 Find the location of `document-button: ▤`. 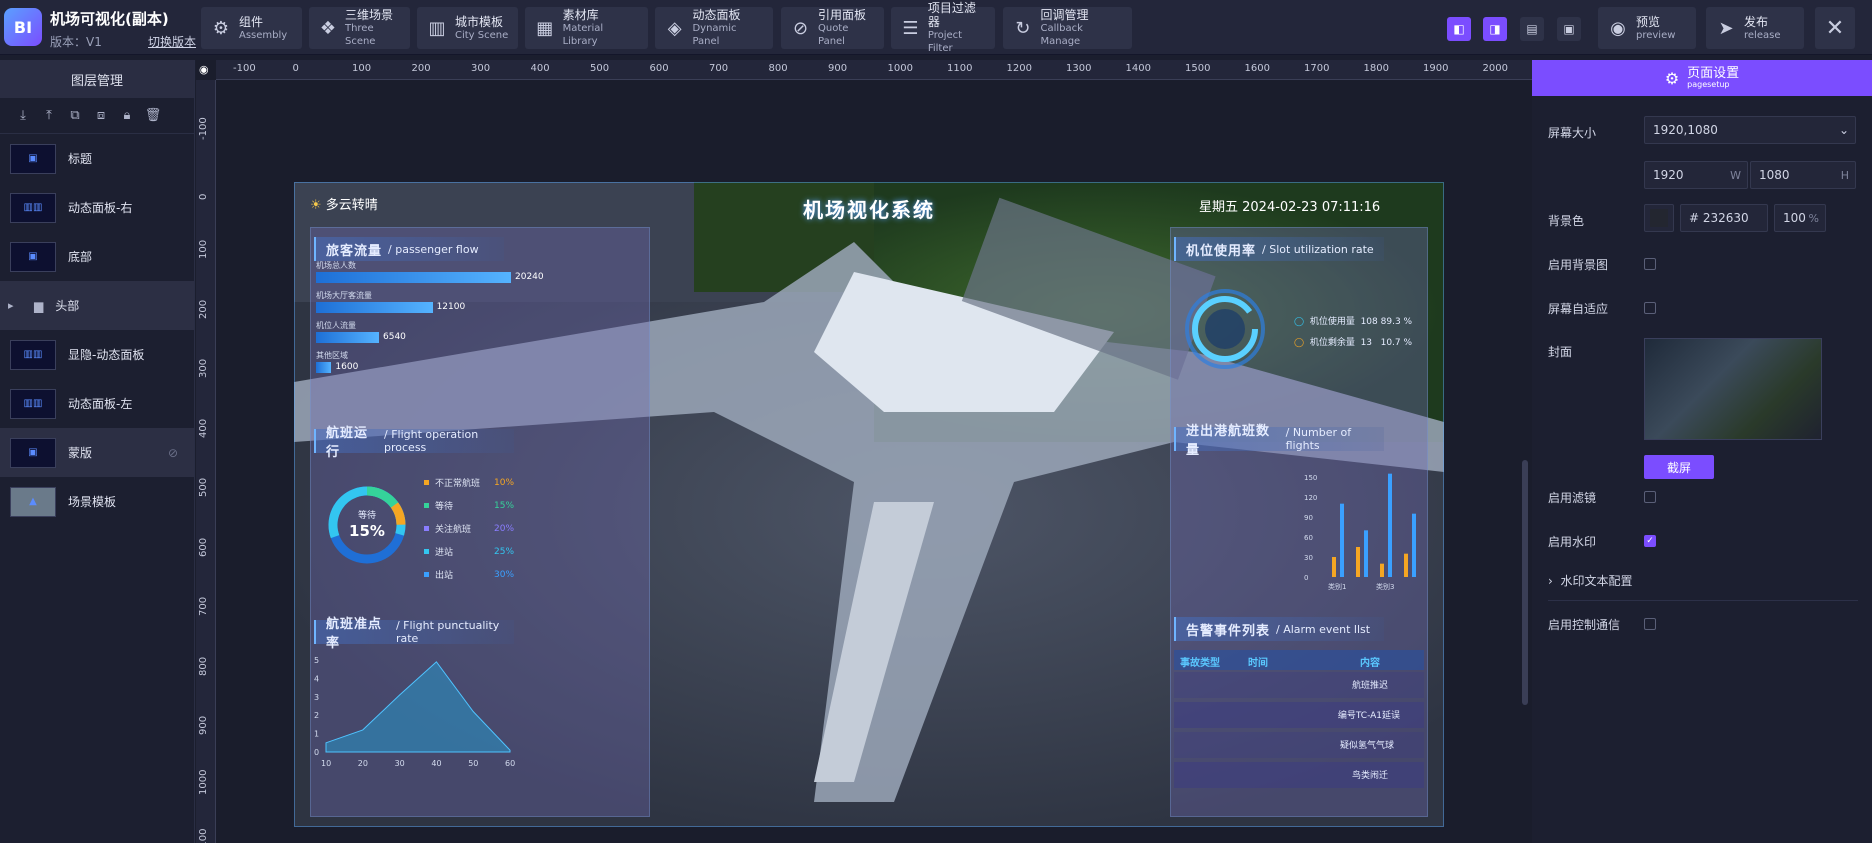

document-button: ▤ is located at coordinates (1532, 29).